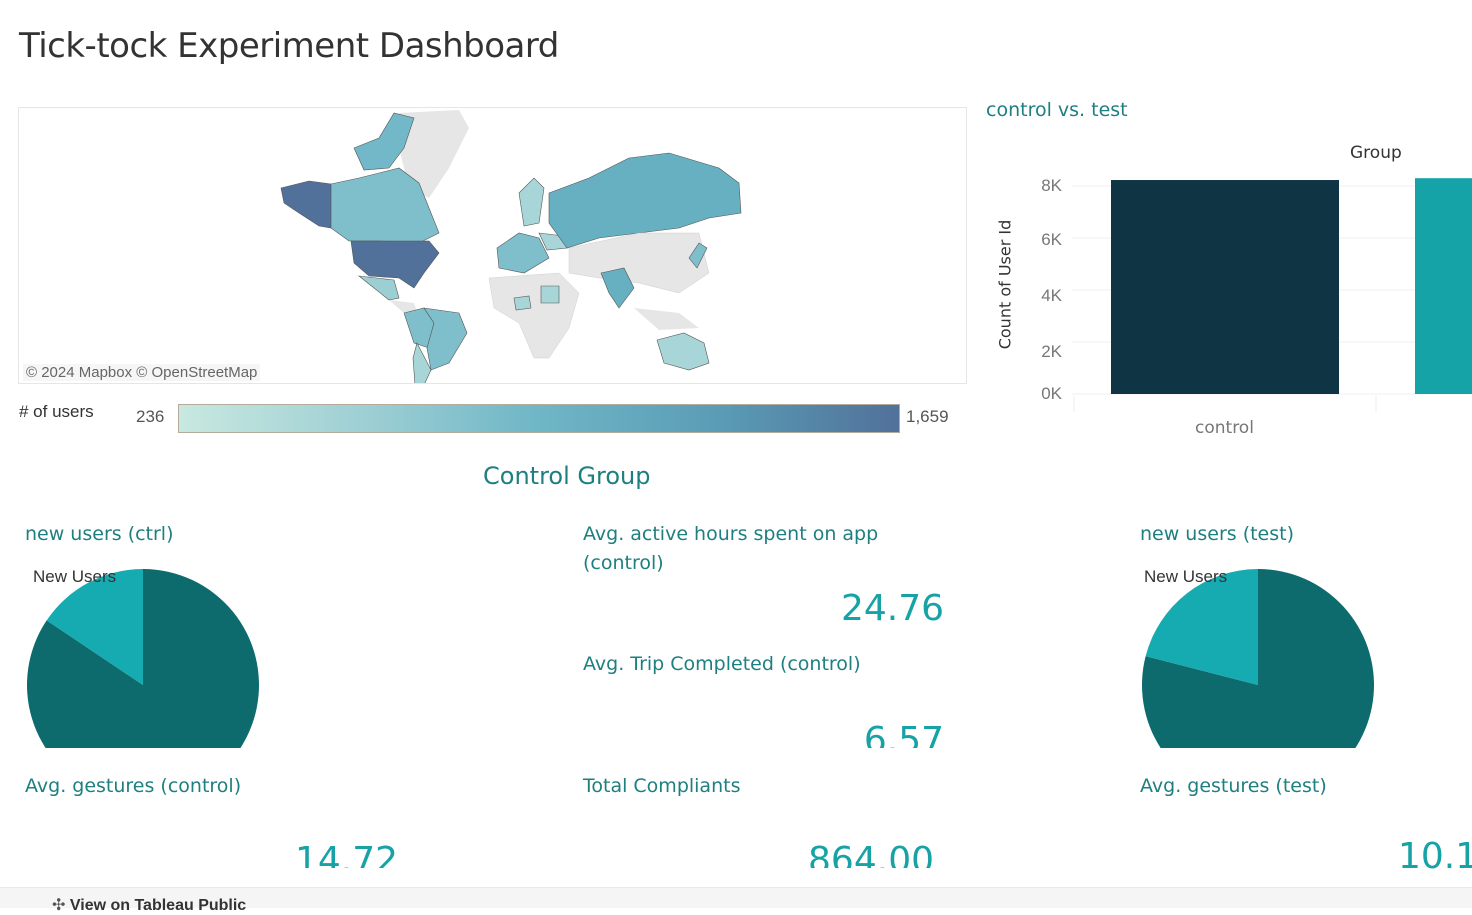 This screenshot has height=915, width=1472. What do you see at coordinates (567, 476) in the screenshot?
I see `section-title: Control Group` at bounding box center [567, 476].